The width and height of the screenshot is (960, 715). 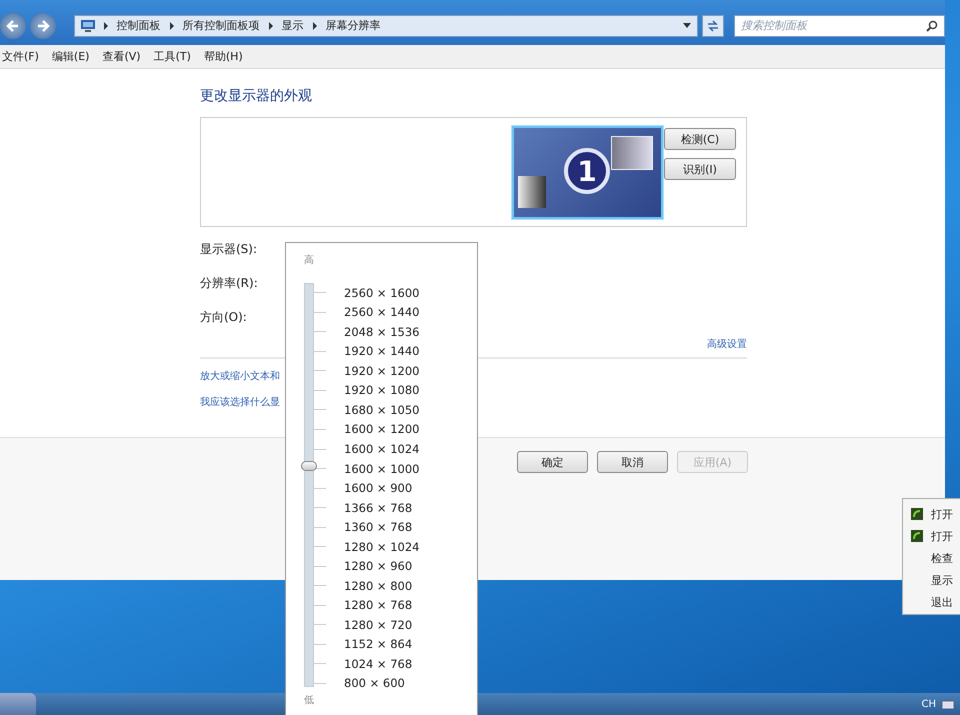 I want to click on setting-label: 方向(O):, so click(x=223, y=317).